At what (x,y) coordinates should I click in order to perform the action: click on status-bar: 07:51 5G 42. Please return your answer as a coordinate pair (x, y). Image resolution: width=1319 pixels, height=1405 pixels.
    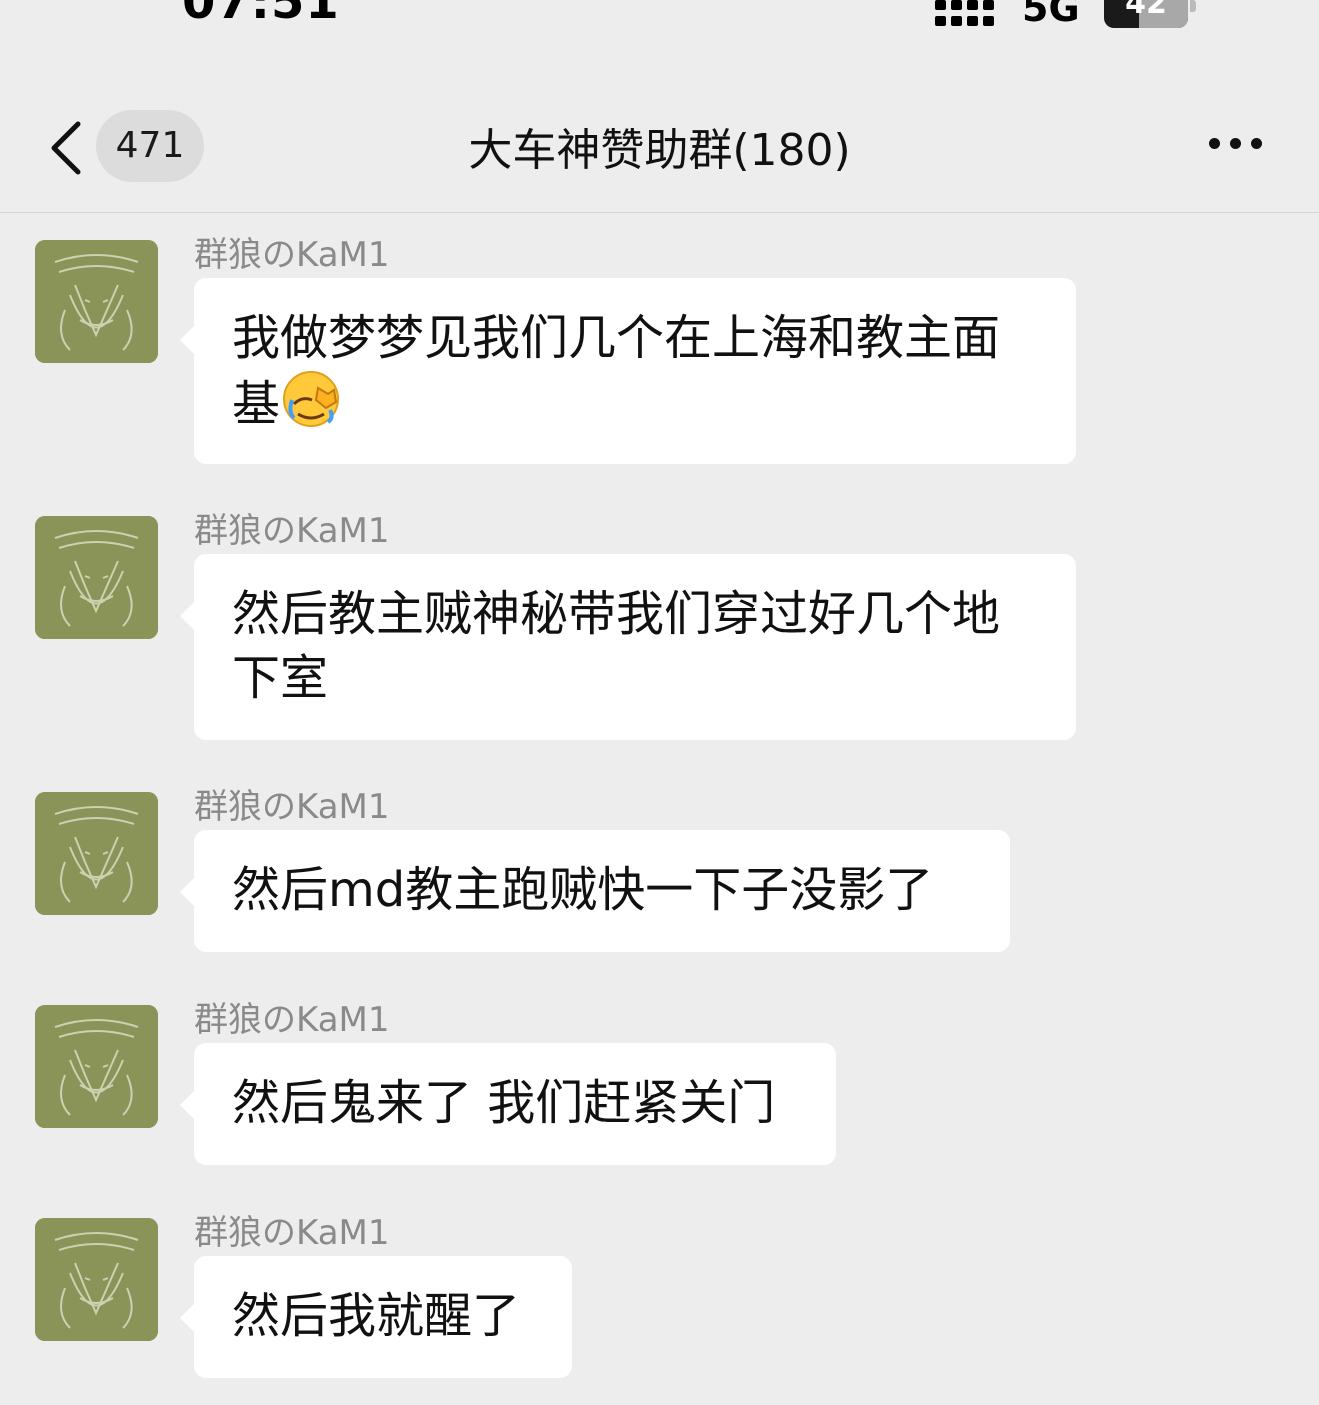
    Looking at the image, I should click on (659, 30).